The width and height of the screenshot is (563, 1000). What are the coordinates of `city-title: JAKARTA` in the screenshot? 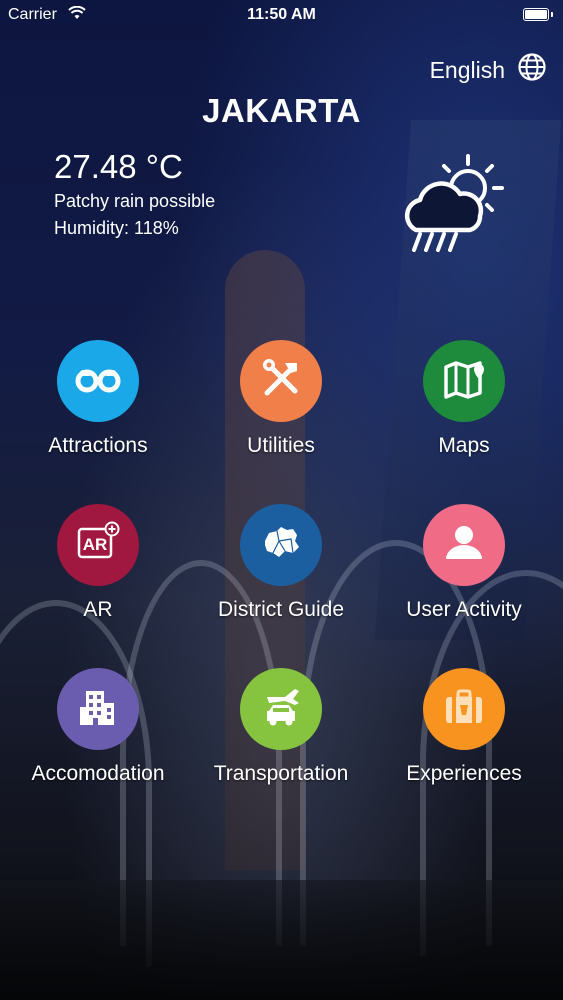 It's located at (281, 110).